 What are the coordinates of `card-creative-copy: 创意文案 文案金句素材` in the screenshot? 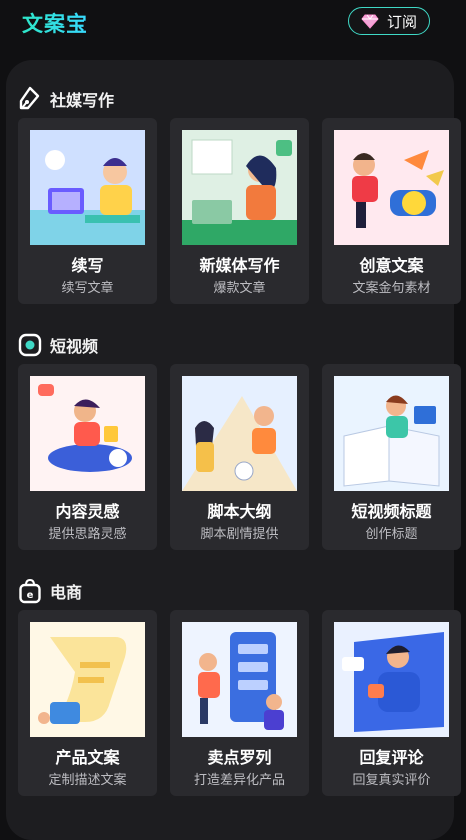 It's located at (391, 211).